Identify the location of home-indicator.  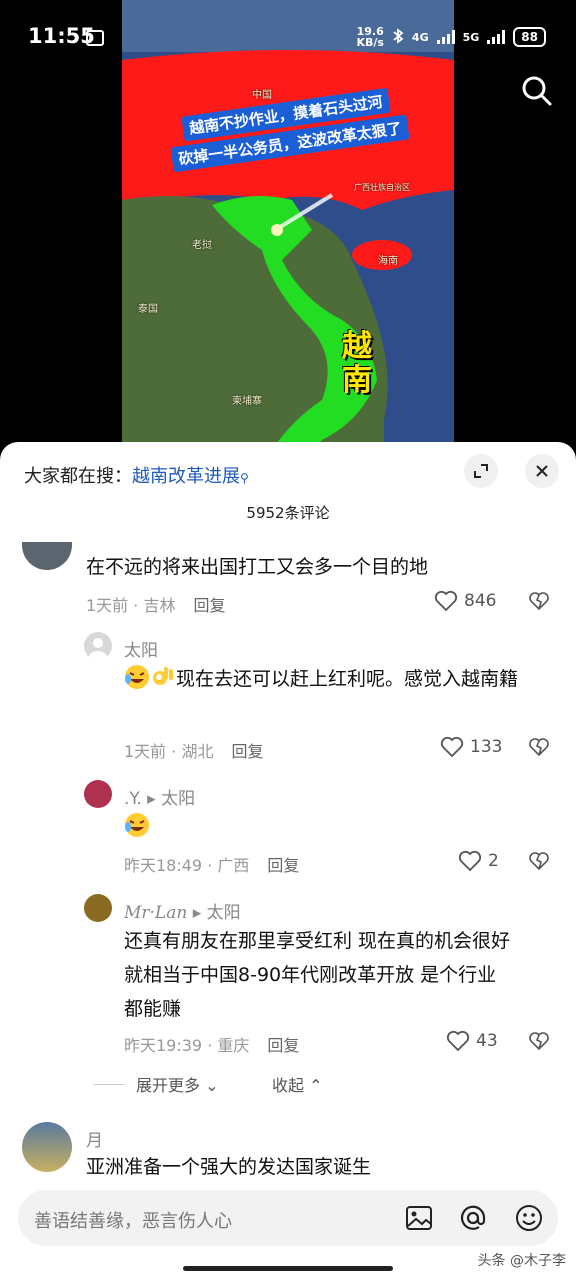
(288, 1268).